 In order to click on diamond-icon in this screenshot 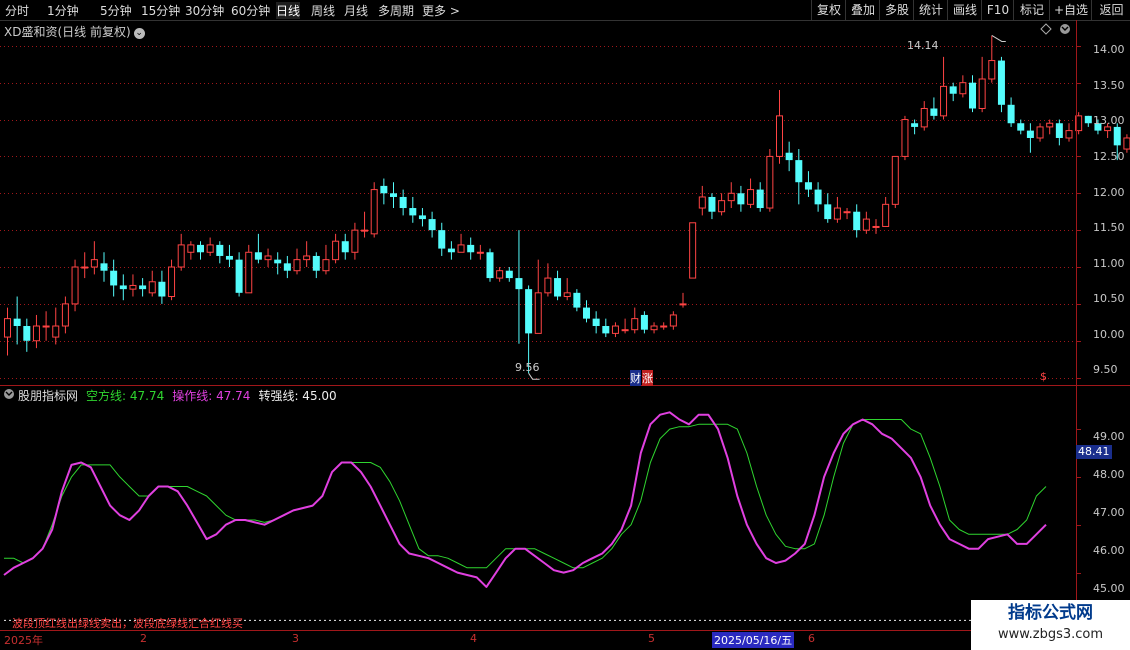, I will do `click(1046, 29)`.